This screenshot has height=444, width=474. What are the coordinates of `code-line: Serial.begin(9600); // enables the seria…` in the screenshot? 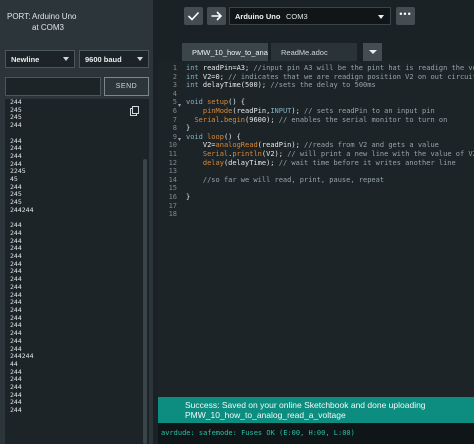 It's located at (330, 120).